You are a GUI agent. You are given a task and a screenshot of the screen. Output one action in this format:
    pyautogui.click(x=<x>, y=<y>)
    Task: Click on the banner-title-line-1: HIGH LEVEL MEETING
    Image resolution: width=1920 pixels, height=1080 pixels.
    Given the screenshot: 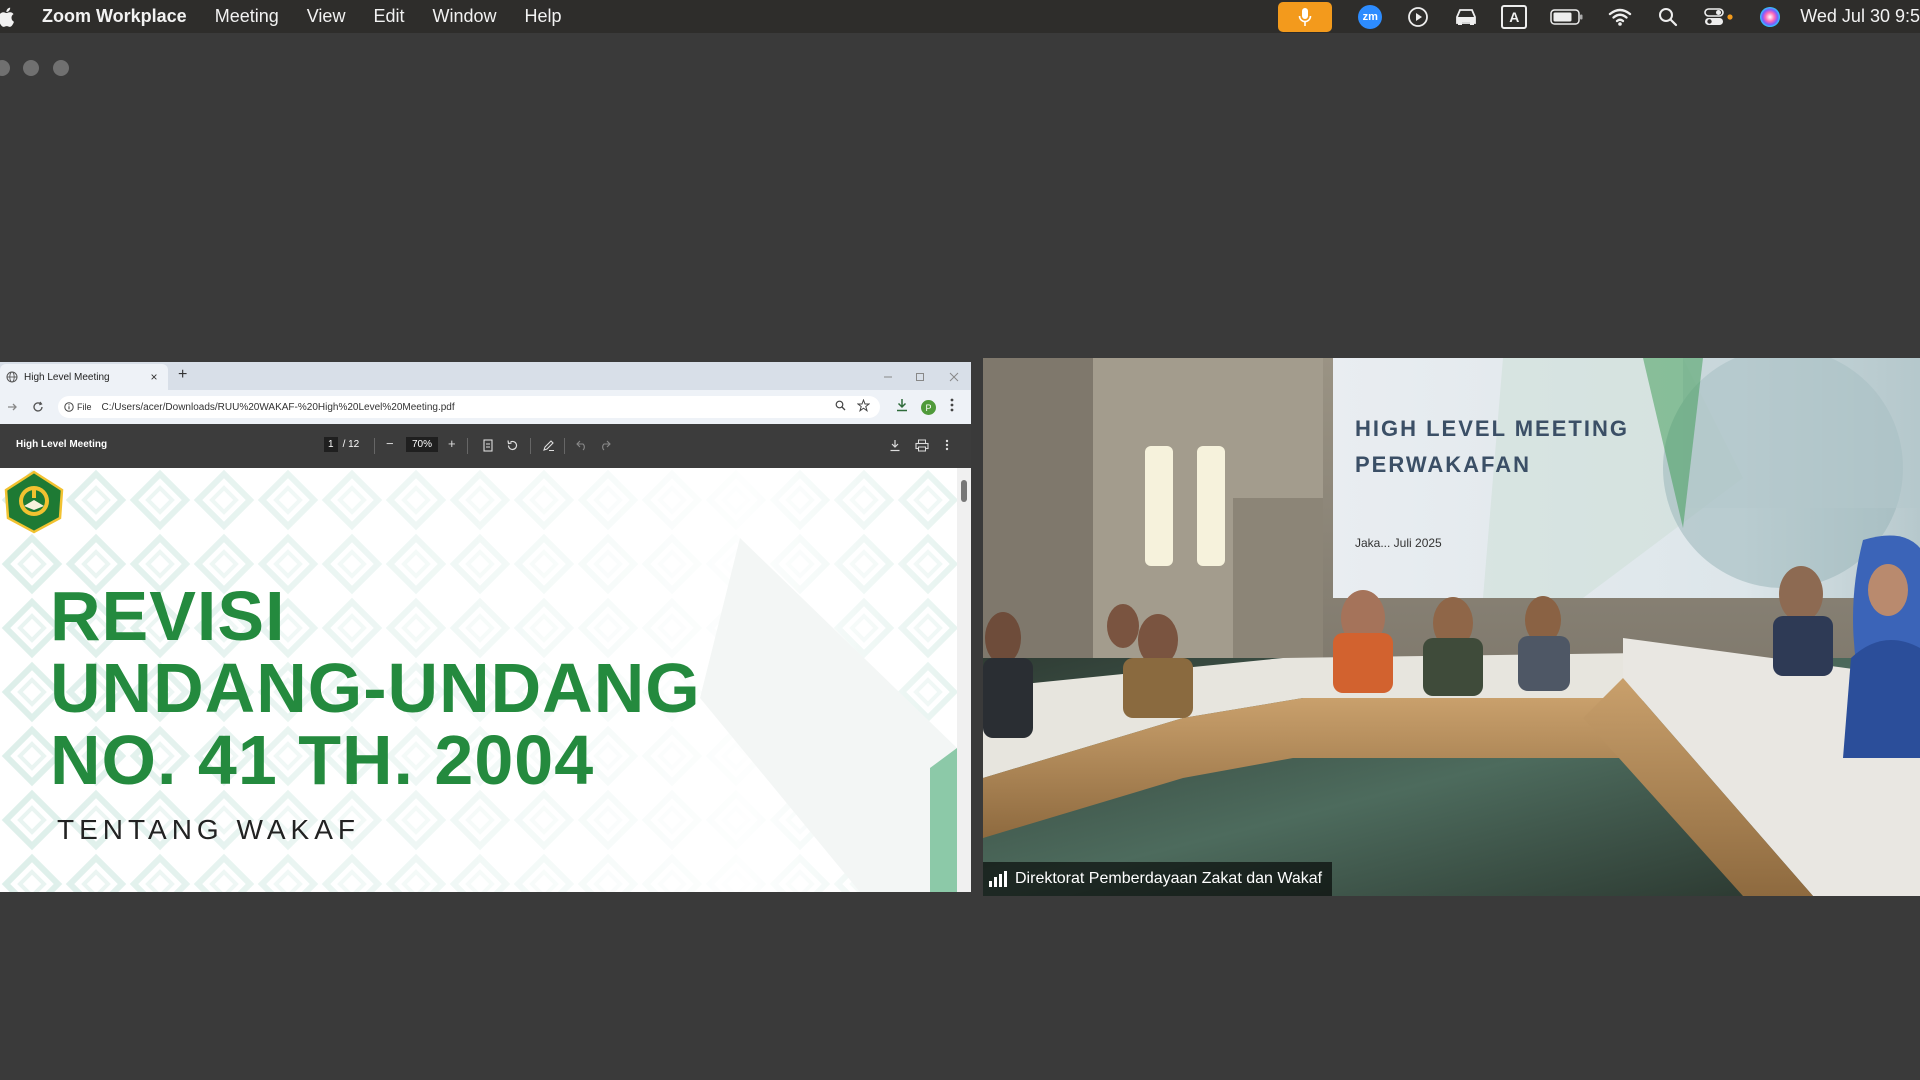 What is the action you would take?
    pyautogui.click(x=1492, y=428)
    